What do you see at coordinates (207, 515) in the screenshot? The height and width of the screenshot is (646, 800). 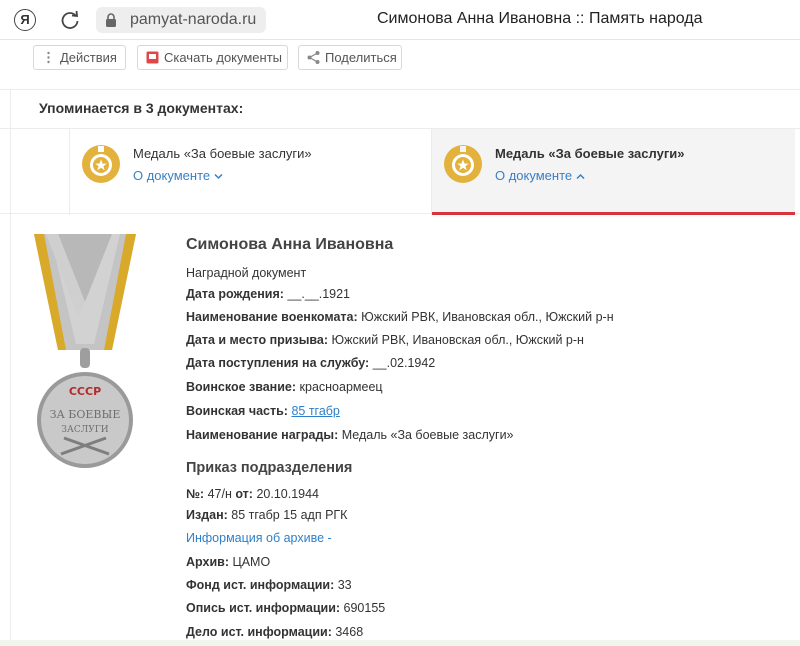 I see `field-label: Издан:` at bounding box center [207, 515].